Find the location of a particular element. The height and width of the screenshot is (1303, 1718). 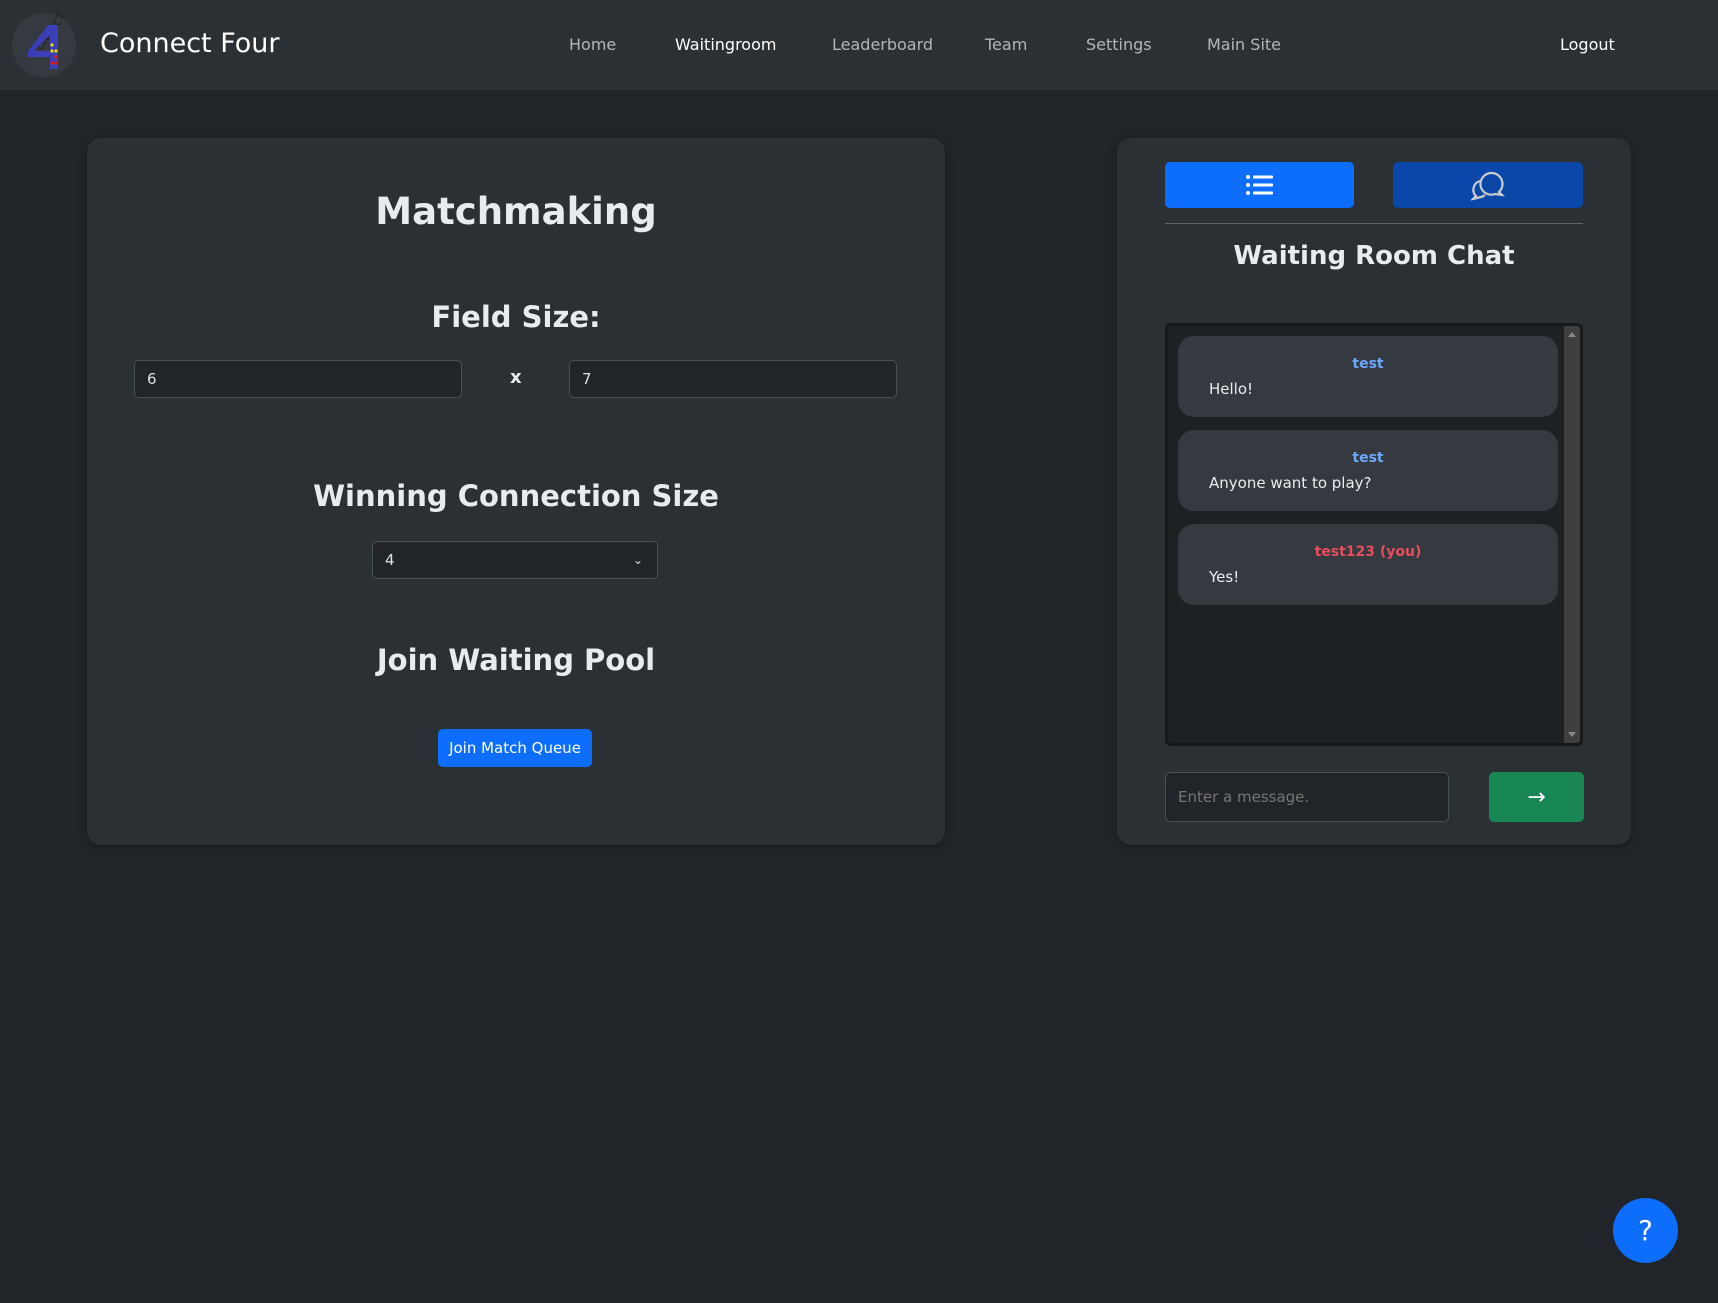

message-text: Yes! is located at coordinates (1224, 577).